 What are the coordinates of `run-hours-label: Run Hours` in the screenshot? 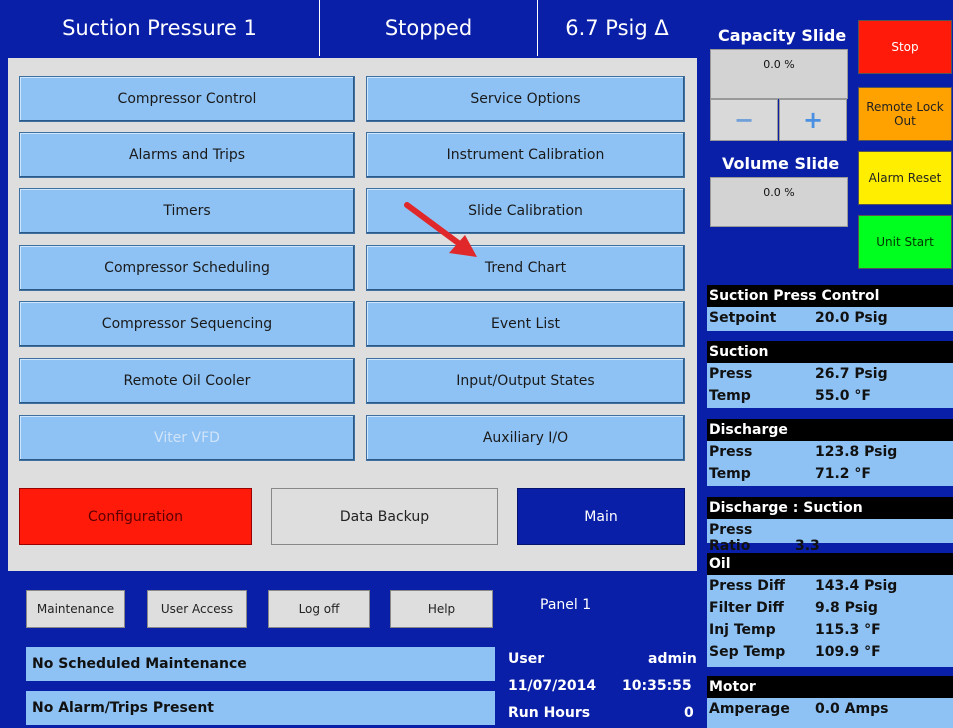 It's located at (549, 713).